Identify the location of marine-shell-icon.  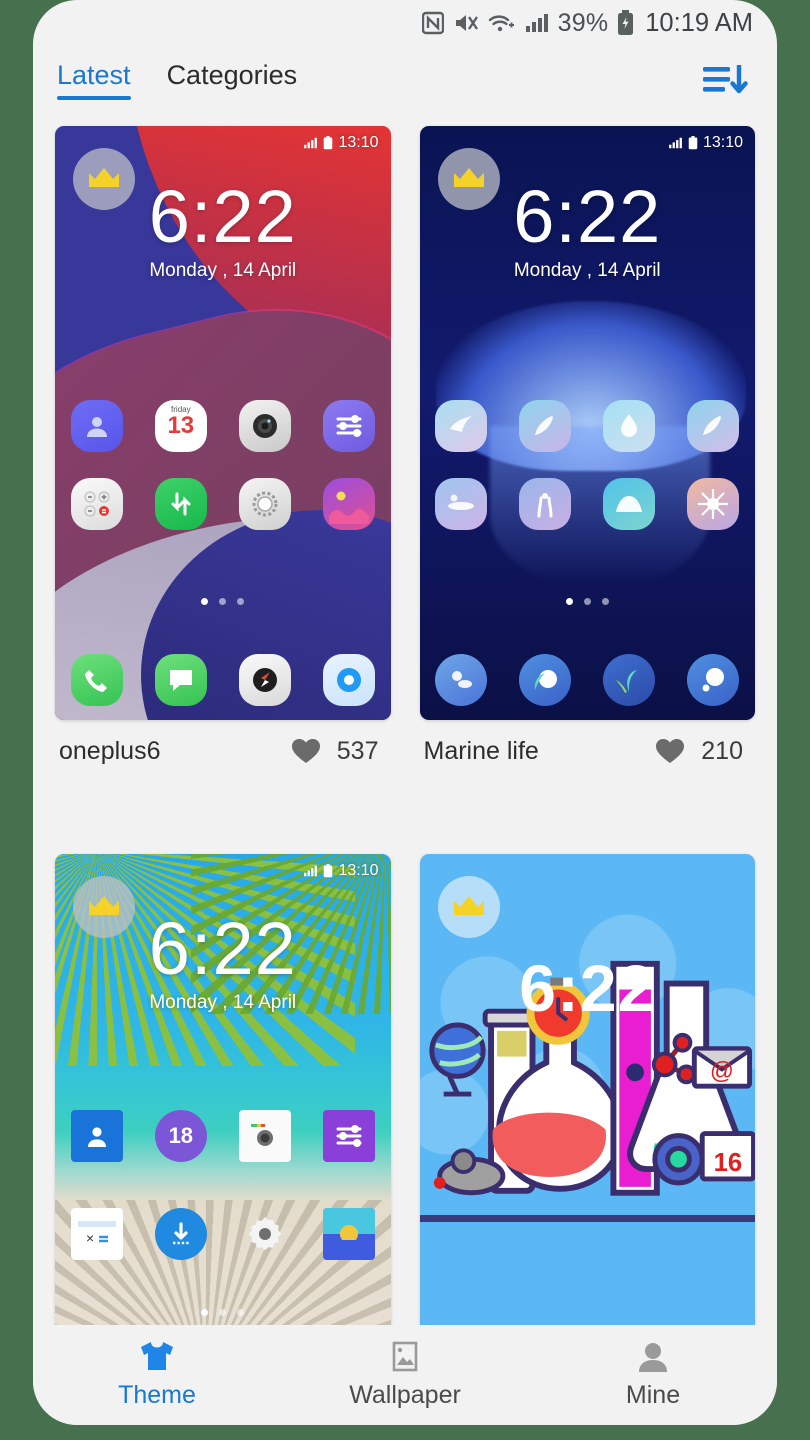
(461, 426).